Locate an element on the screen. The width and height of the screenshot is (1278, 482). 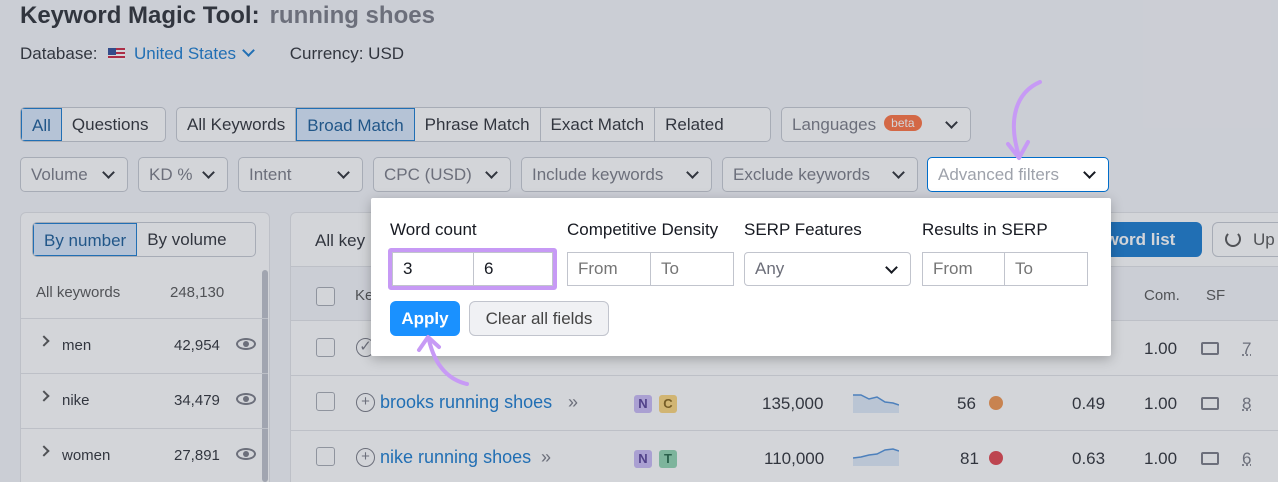
advanced-filters-dropdown: Advanced filters is located at coordinates (1018, 174).